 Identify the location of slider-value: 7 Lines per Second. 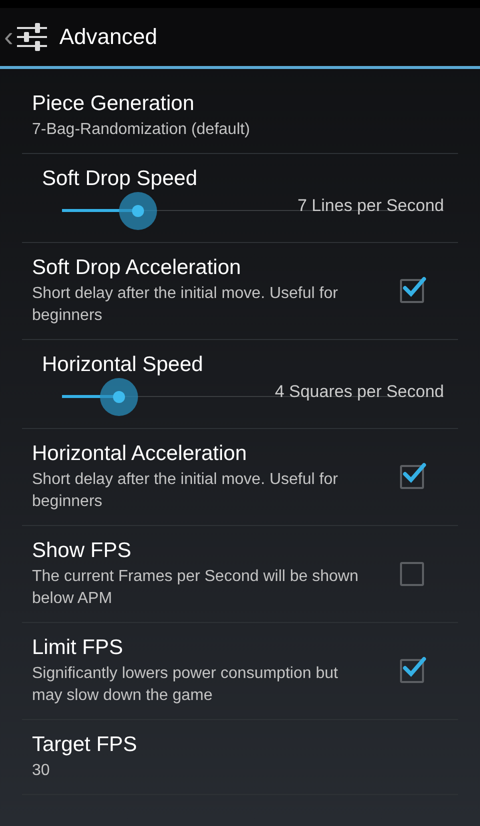
(371, 206).